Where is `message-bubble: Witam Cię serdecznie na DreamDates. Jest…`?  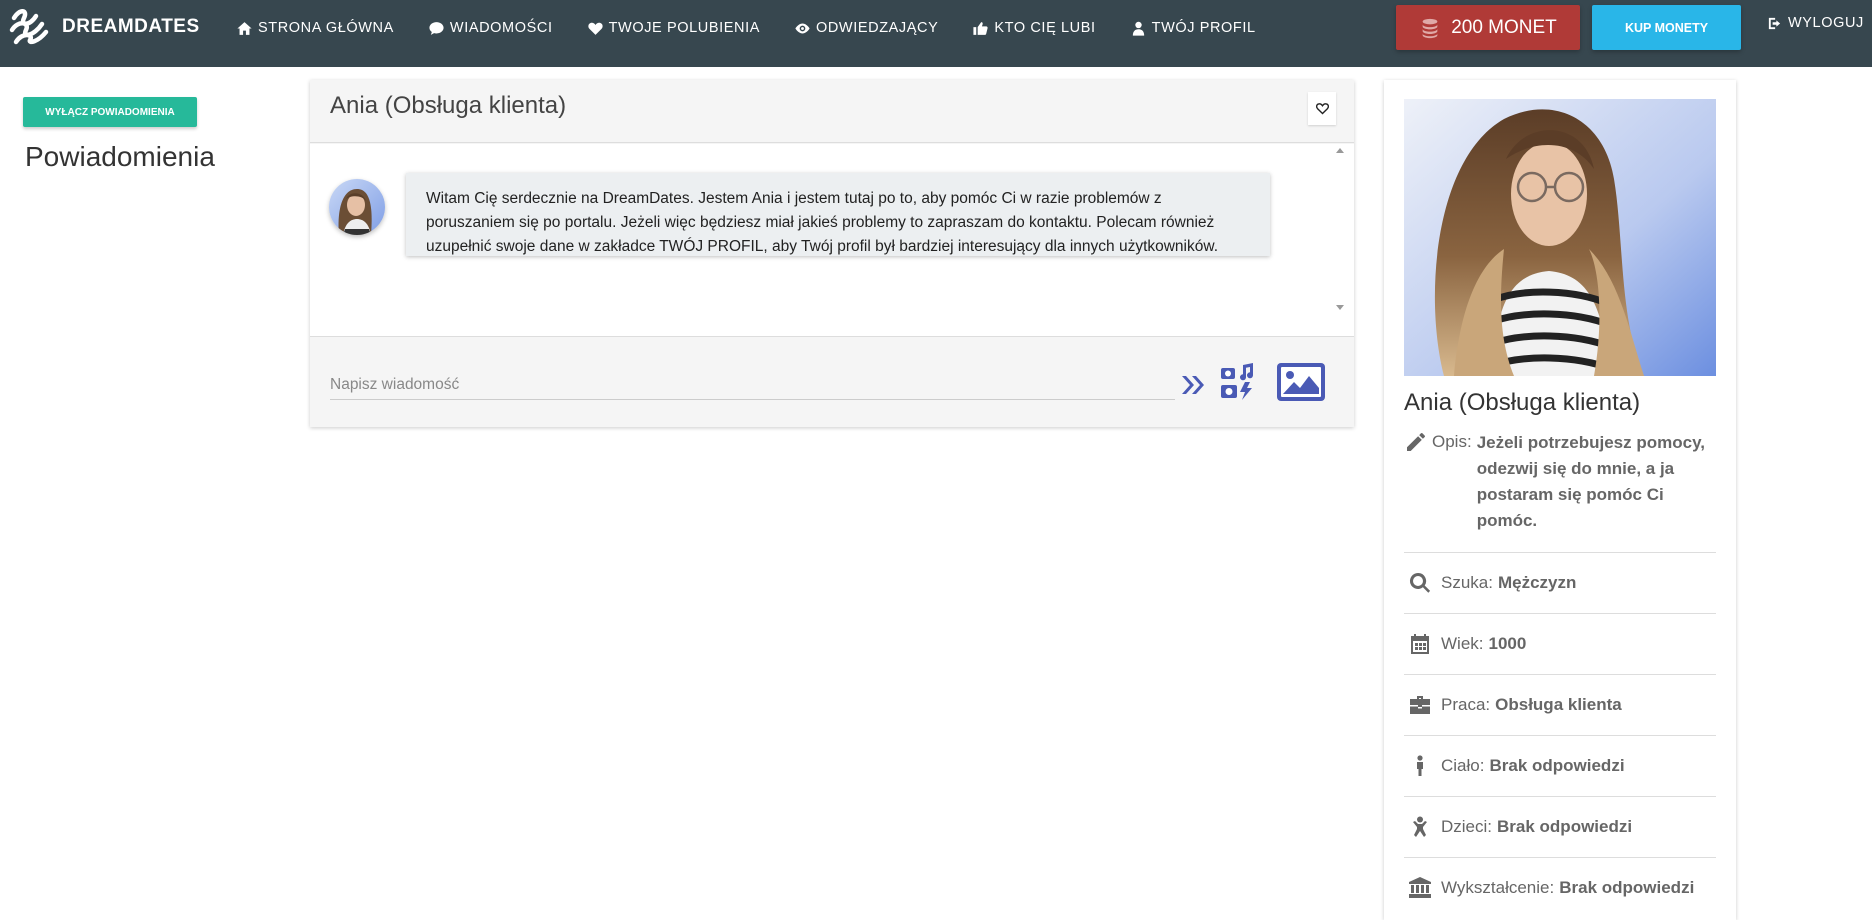 message-bubble: Witam Cię serdecznie na DreamDates. Jest… is located at coordinates (838, 214).